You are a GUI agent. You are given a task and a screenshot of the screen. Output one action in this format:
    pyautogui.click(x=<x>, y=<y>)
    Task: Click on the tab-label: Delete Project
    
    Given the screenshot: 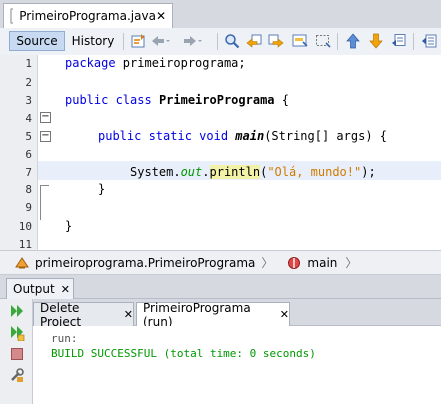 What is the action you would take?
    pyautogui.click(x=61, y=314)
    